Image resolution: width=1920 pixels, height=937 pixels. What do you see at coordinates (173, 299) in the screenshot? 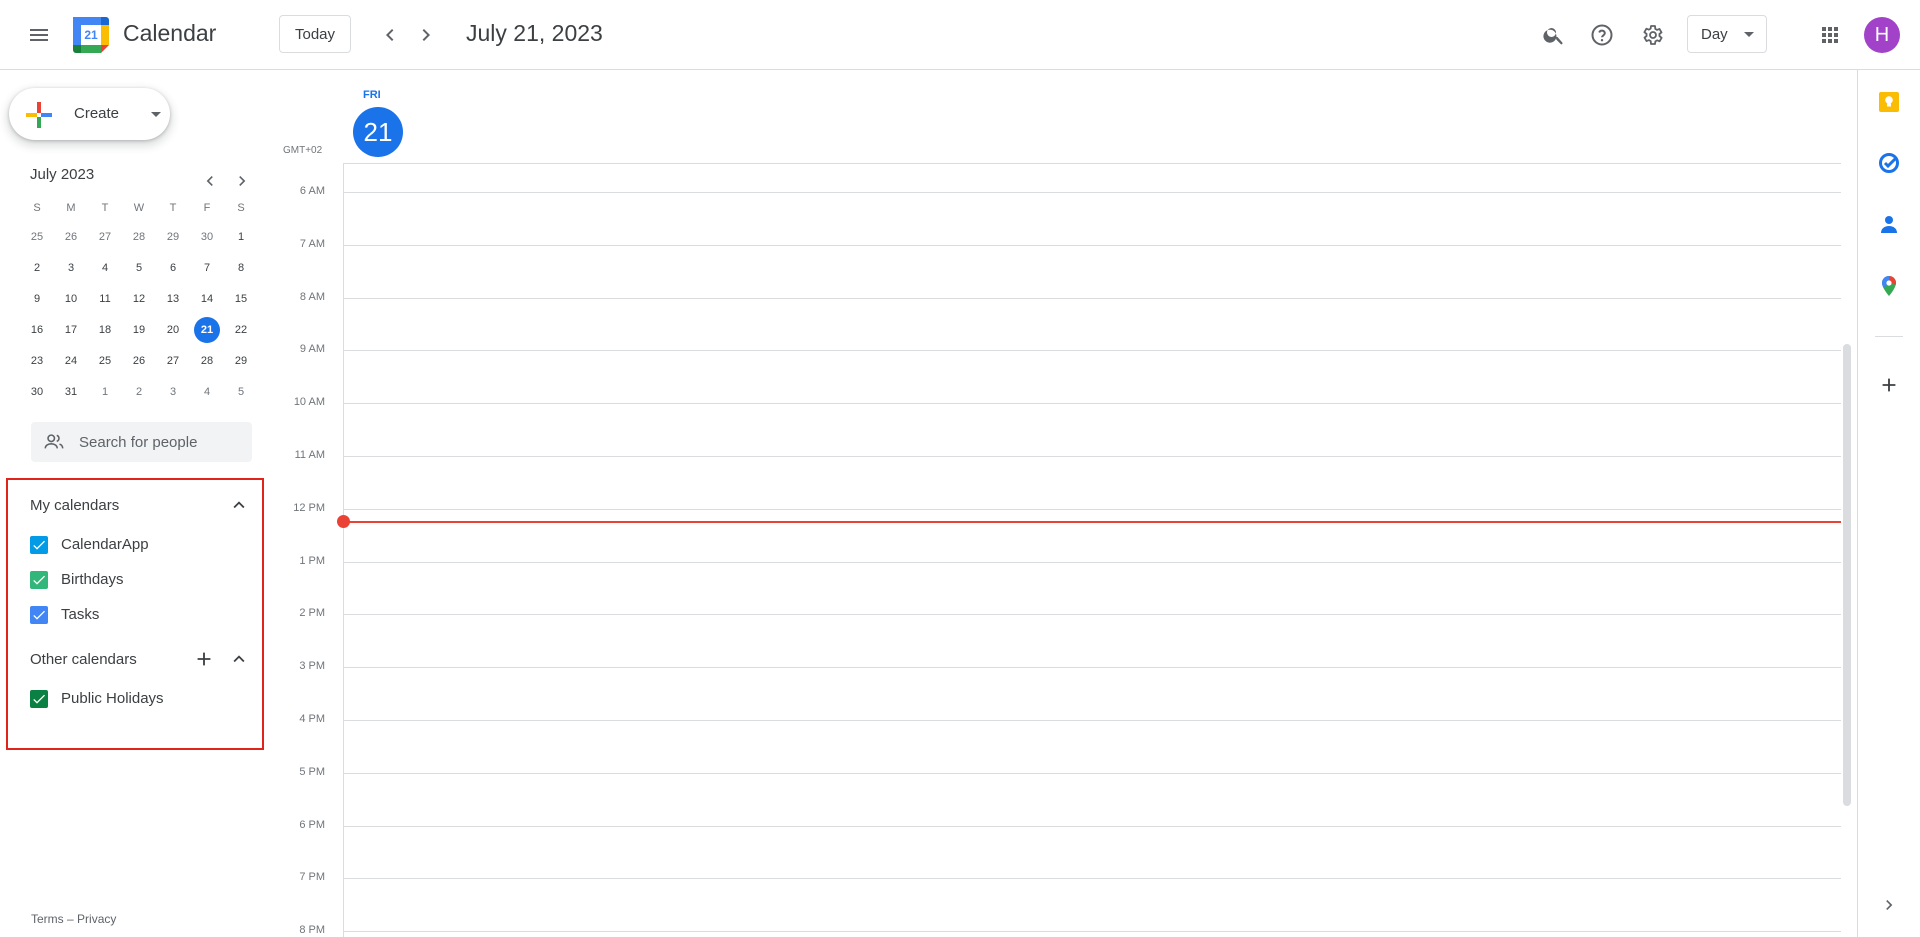
I see `mini-calendar-day: 13` at bounding box center [173, 299].